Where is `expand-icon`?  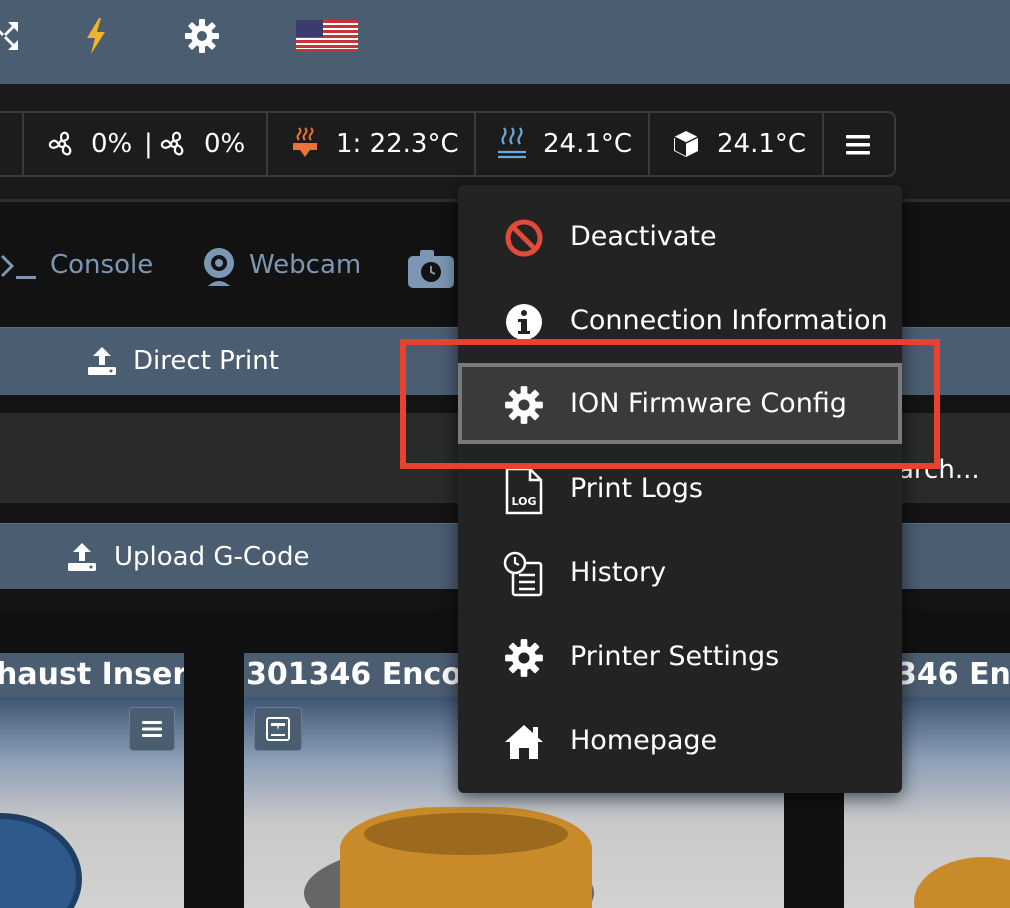
expand-icon is located at coordinates (13, 36).